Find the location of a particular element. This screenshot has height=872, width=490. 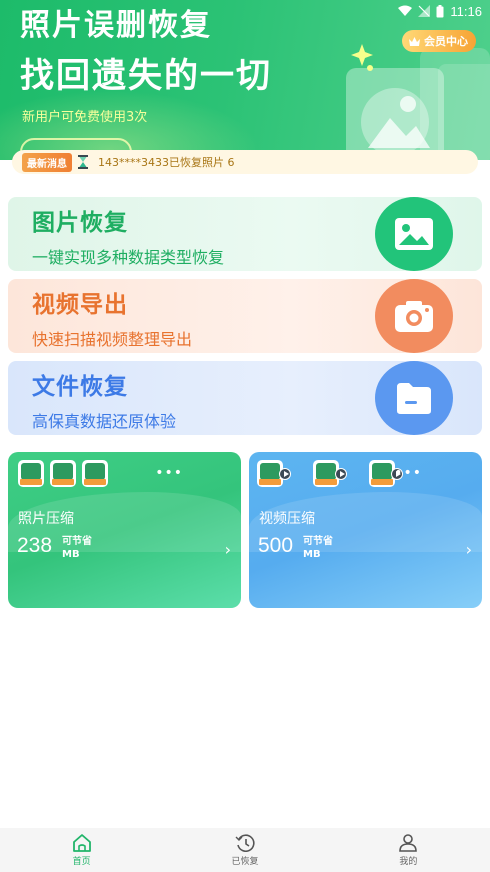

nav-home: 首页 is located at coordinates (81, 850).